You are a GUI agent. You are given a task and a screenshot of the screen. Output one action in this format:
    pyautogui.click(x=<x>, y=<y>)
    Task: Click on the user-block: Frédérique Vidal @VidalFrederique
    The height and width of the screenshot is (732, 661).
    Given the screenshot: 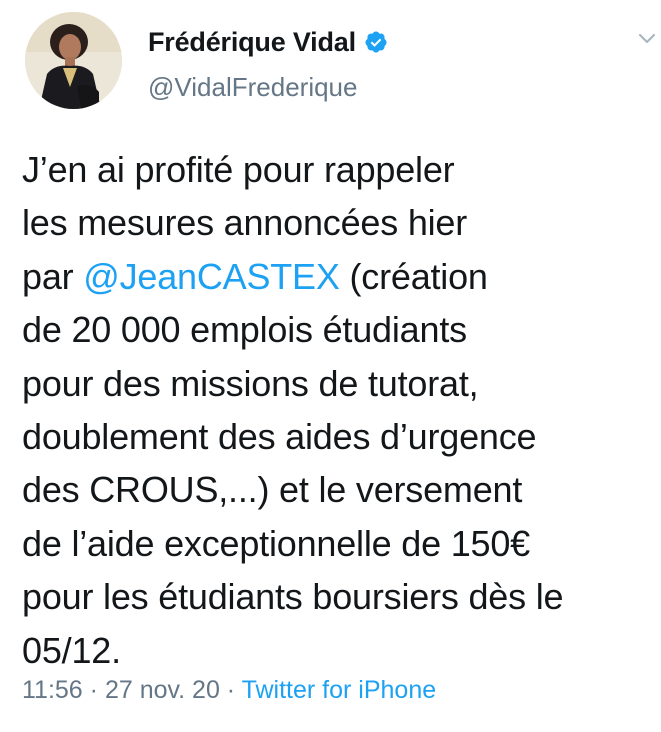 What is the action you would take?
    pyautogui.click(x=268, y=63)
    